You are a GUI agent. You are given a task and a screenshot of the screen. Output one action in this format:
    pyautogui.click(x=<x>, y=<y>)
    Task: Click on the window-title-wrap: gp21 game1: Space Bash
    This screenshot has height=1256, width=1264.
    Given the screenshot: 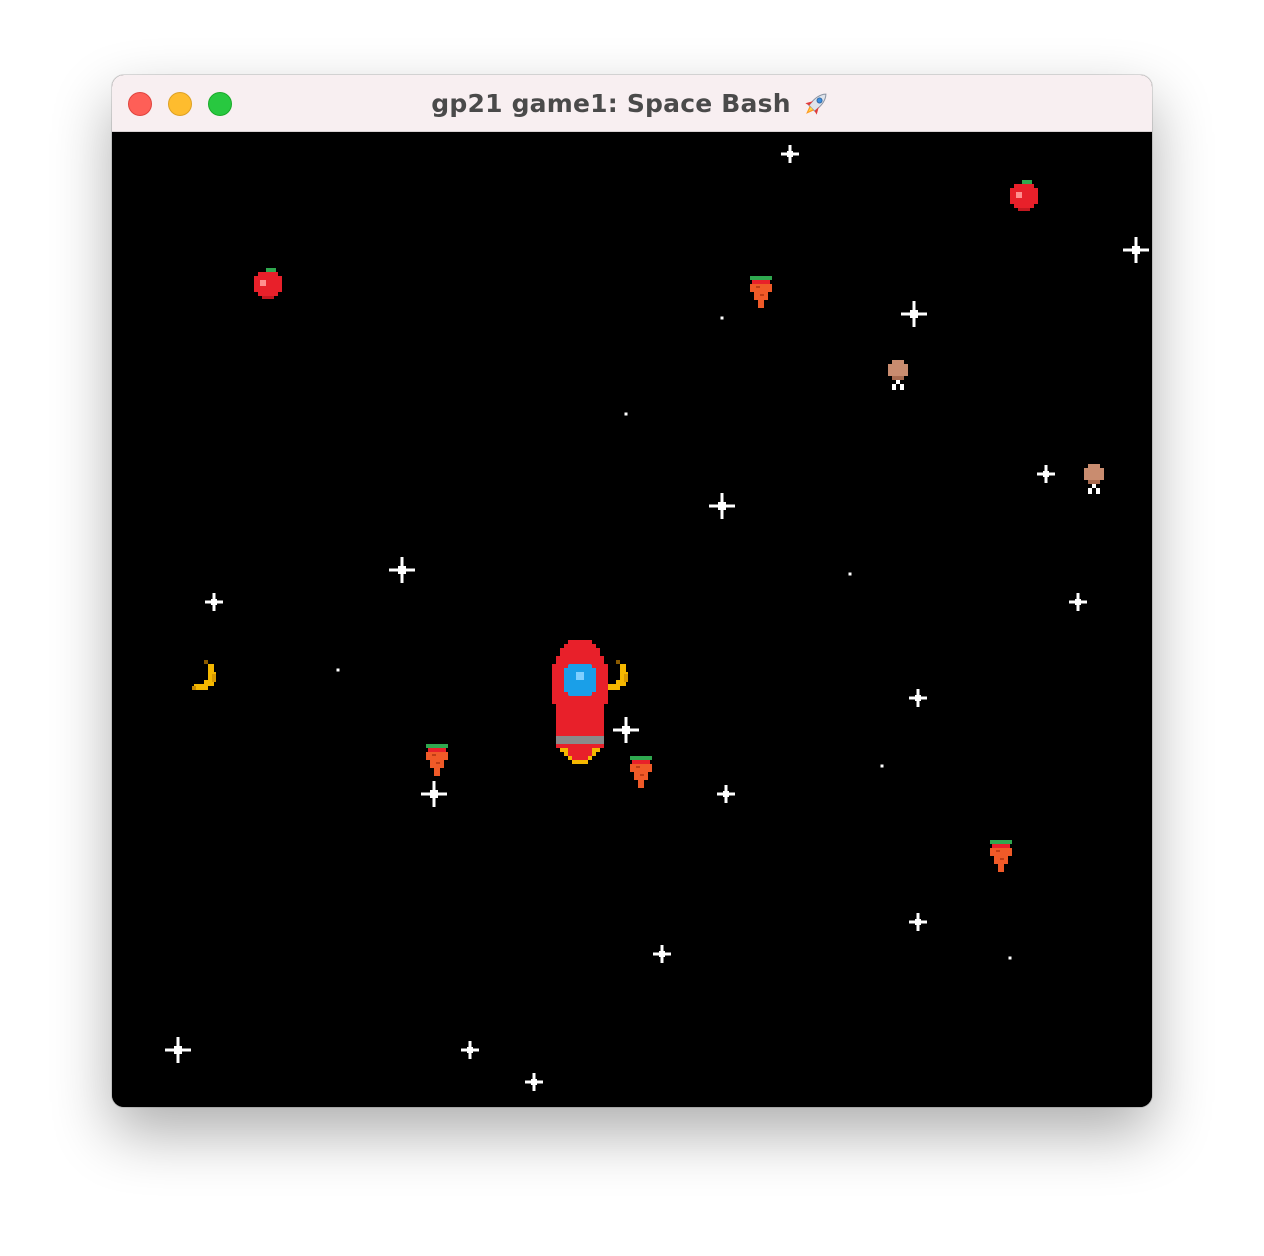 What is the action you would take?
    pyautogui.click(x=632, y=103)
    